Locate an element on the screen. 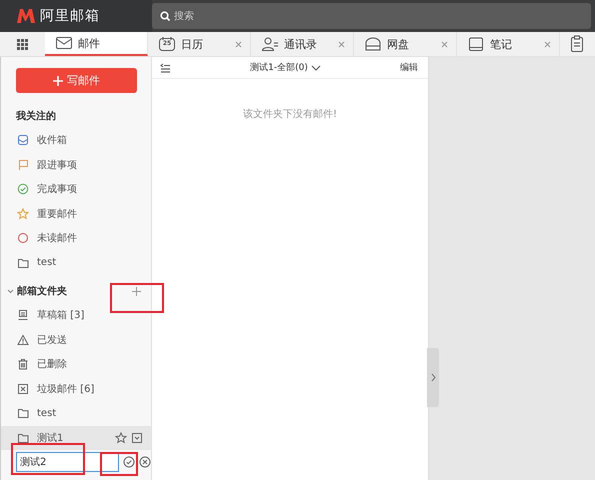  search-icon is located at coordinates (165, 16).